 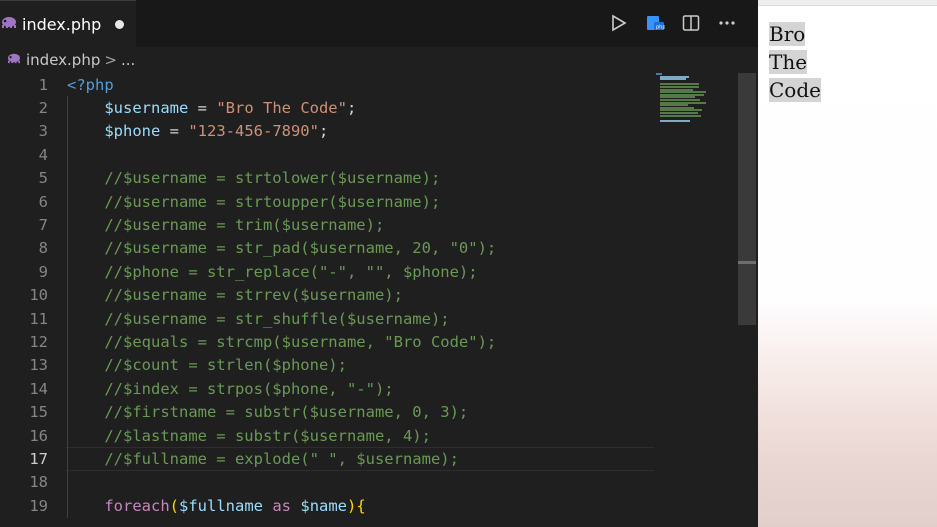 I want to click on line-number: 11, so click(x=38, y=318).